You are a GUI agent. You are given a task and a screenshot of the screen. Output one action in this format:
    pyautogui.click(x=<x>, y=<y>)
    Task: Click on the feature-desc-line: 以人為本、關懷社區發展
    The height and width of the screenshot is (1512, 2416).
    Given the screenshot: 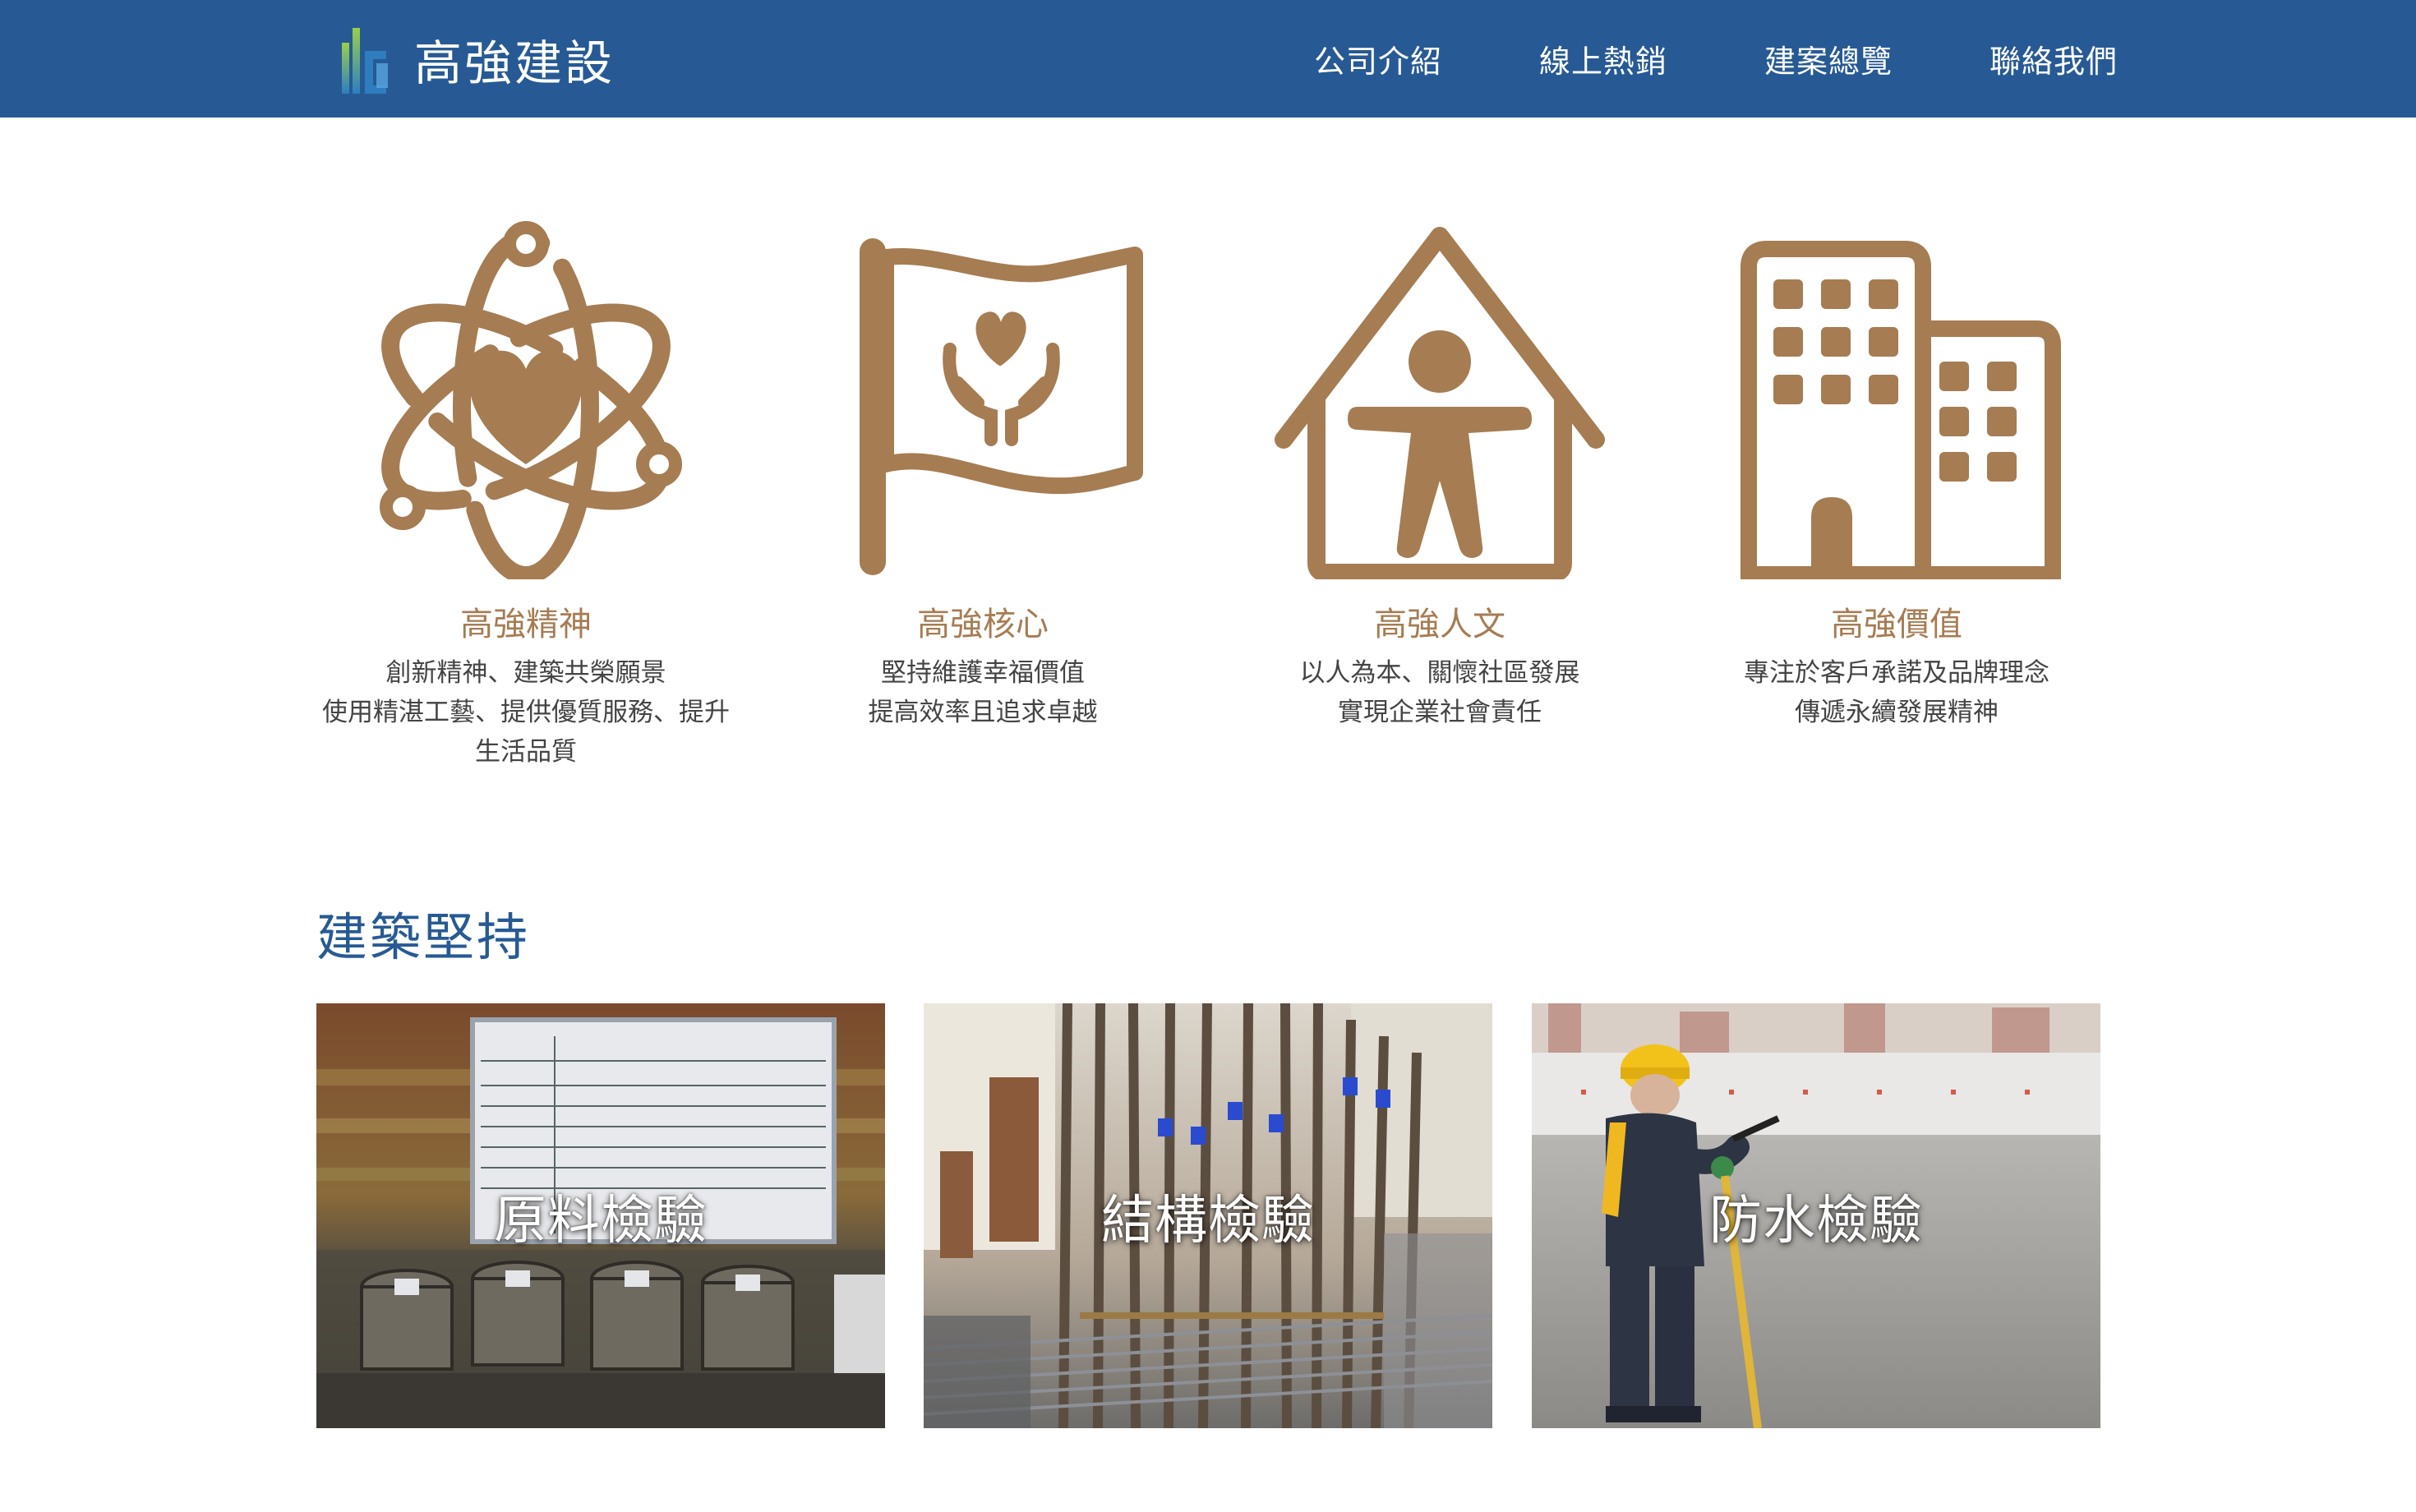 What is the action you would take?
    pyautogui.click(x=1439, y=673)
    